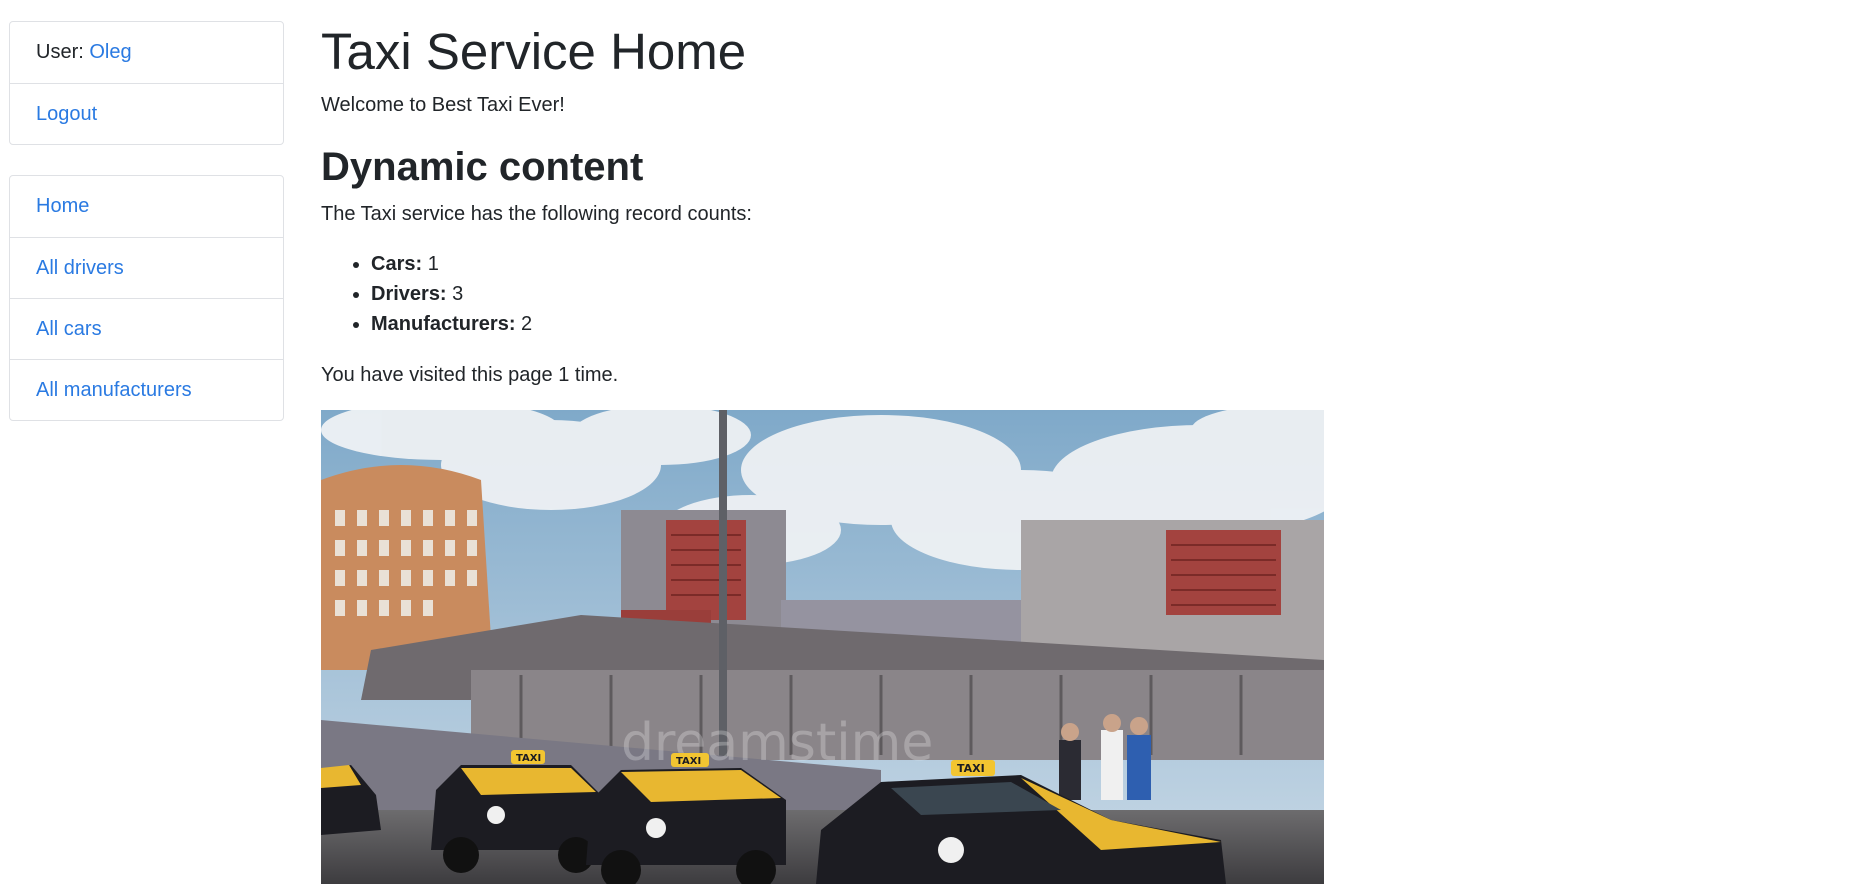 Image resolution: width=1856 pixels, height=884 pixels. I want to click on user-panel: User: Oleg Logout, so click(146, 83).